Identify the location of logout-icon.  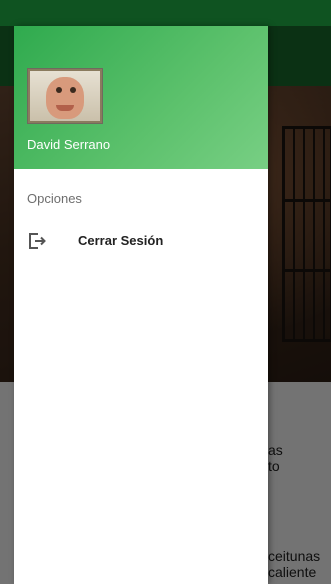
(37, 241).